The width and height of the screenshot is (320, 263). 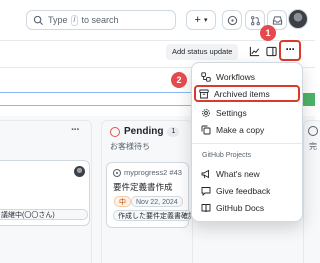 I want to click on side-panel-button, so click(x=271, y=51).